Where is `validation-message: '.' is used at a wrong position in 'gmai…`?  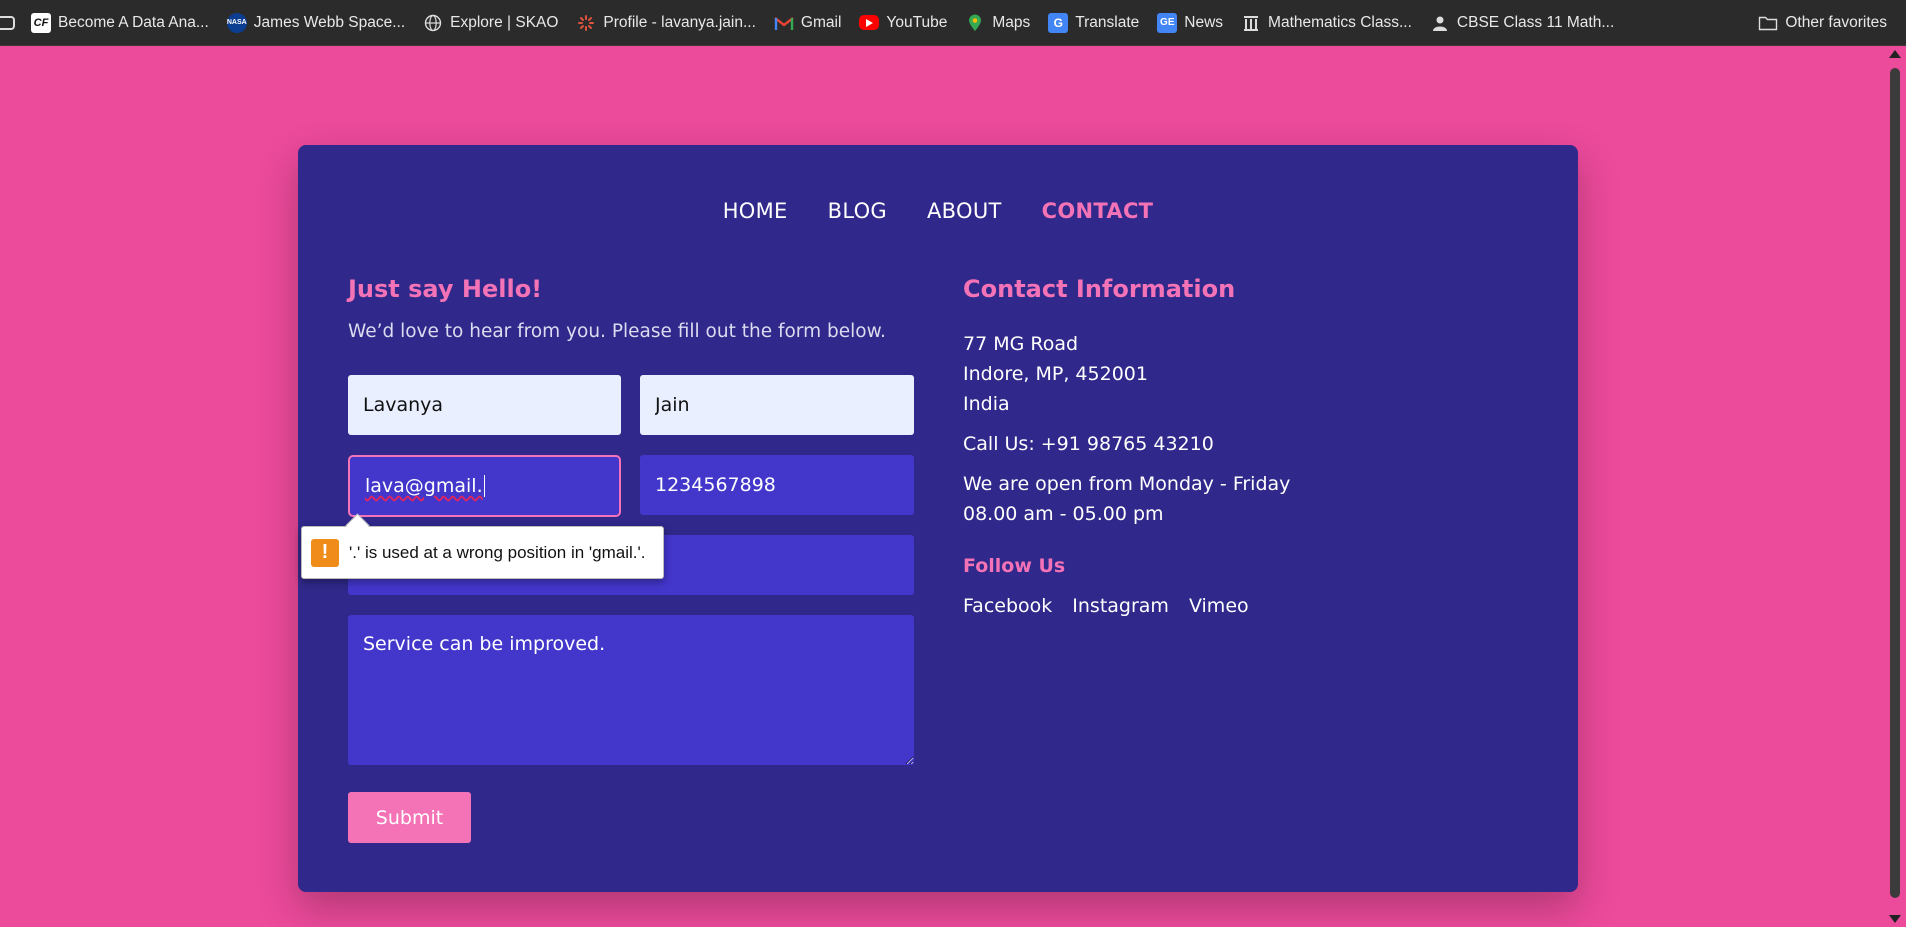
validation-message: '.' is used at a wrong position in 'gmai… is located at coordinates (497, 552).